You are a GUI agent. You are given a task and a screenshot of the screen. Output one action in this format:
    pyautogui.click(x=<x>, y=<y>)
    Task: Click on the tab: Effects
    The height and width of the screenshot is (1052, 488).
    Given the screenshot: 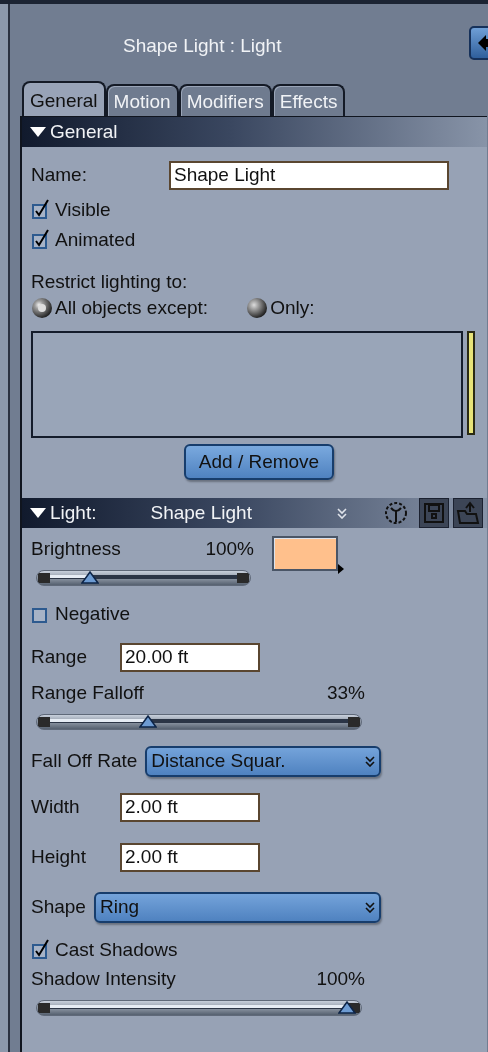 What is the action you would take?
    pyautogui.click(x=308, y=100)
    